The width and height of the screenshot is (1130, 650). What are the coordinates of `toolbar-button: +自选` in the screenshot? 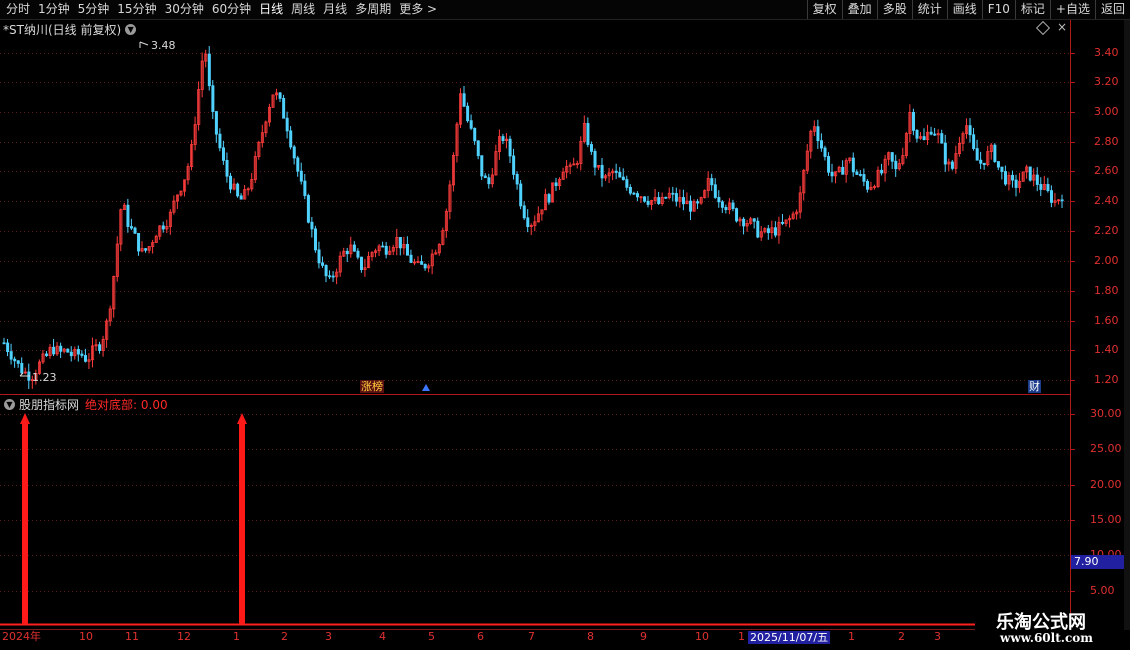 It's located at (1072, 9).